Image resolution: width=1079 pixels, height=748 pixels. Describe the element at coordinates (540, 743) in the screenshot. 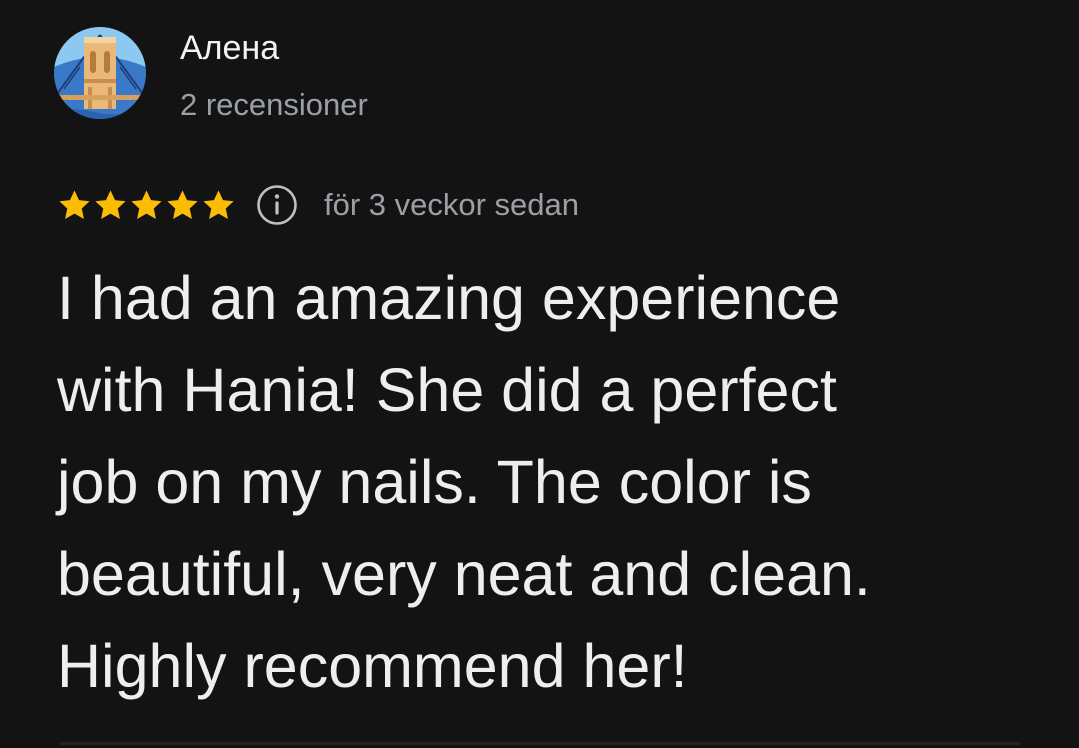

I see `divider` at that location.